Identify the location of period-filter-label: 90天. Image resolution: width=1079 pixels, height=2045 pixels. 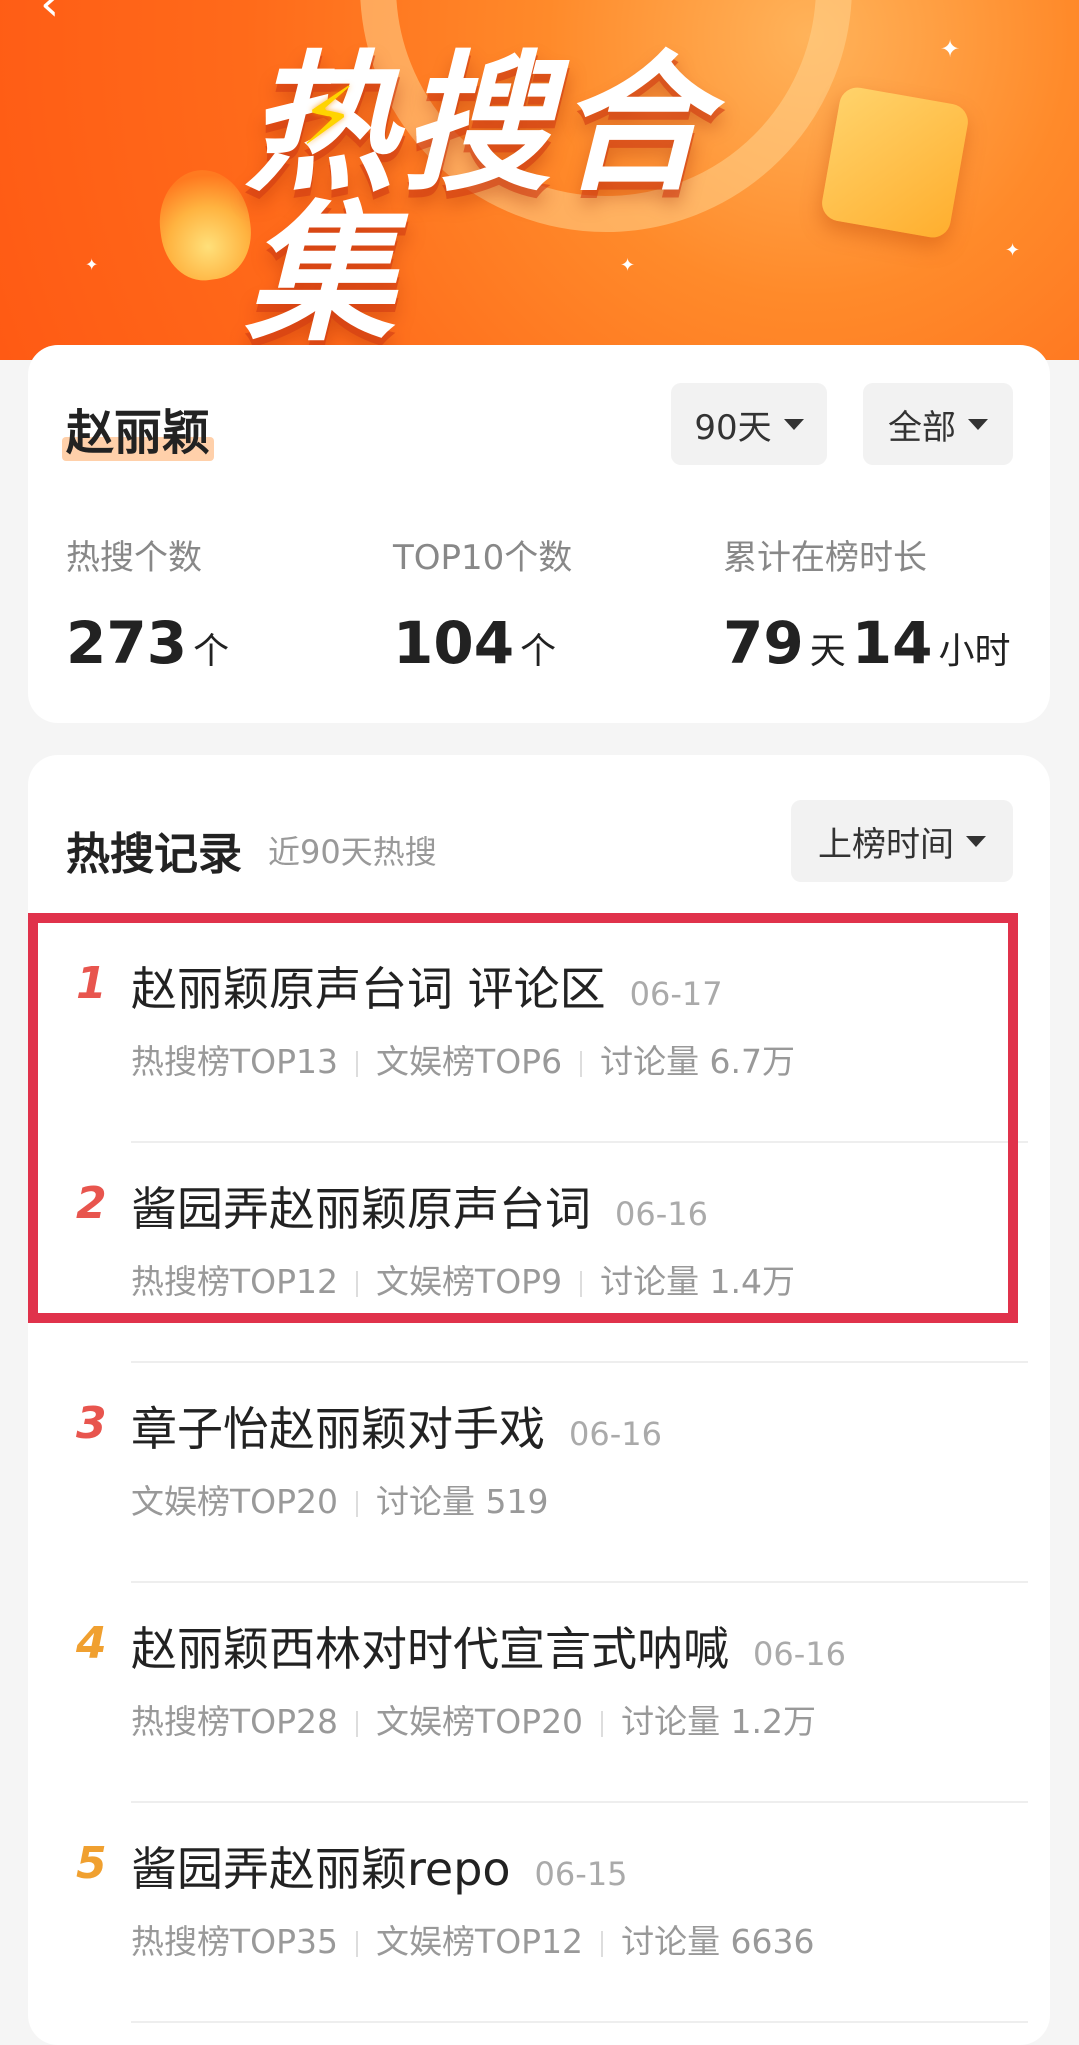
(733, 427).